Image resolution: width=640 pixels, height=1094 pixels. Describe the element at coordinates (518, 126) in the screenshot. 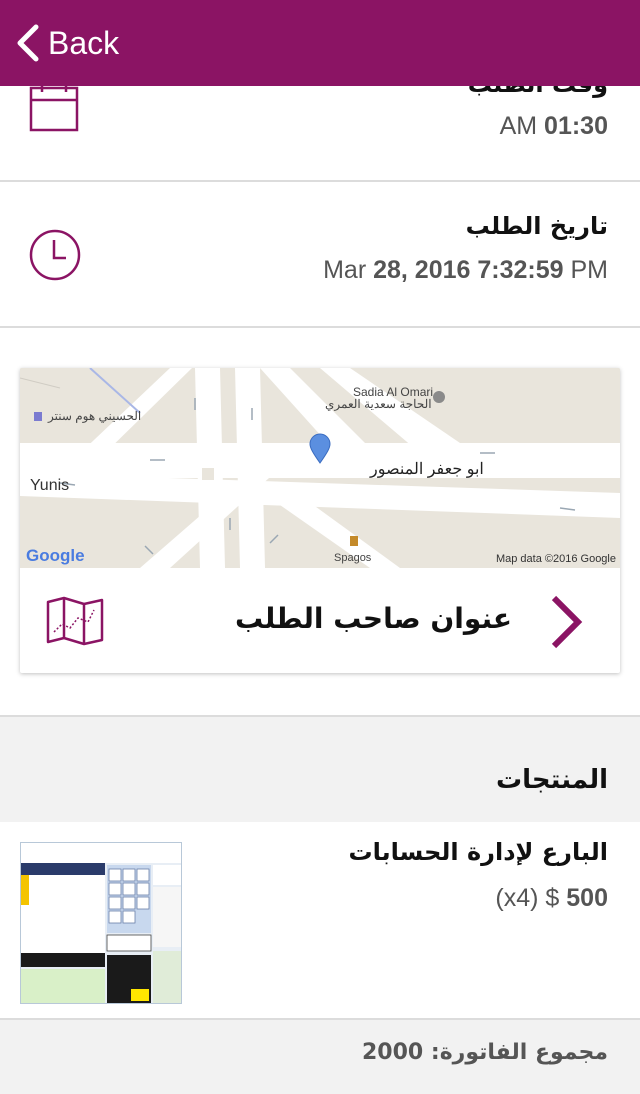

I see `order-time-period: AM` at that location.